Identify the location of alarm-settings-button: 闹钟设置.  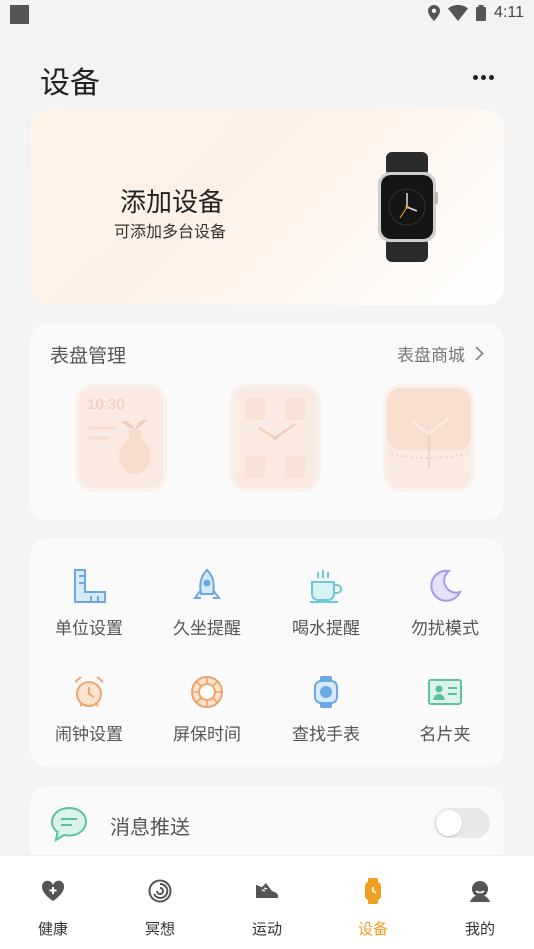
(89, 708).